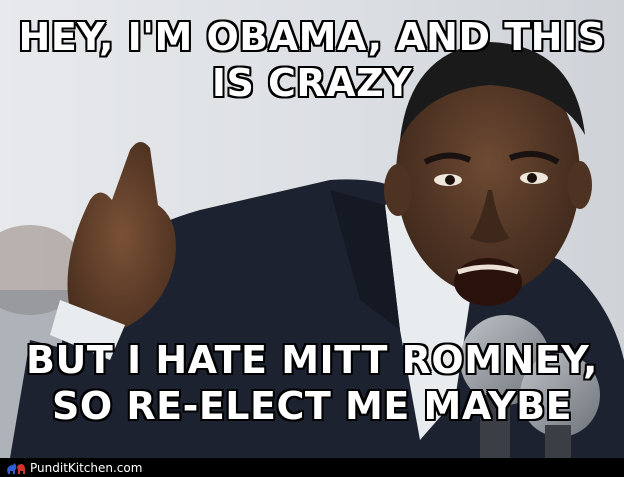 The width and height of the screenshot is (624, 477). I want to click on watermark-bar: PunditKitchen.com, so click(312, 467).